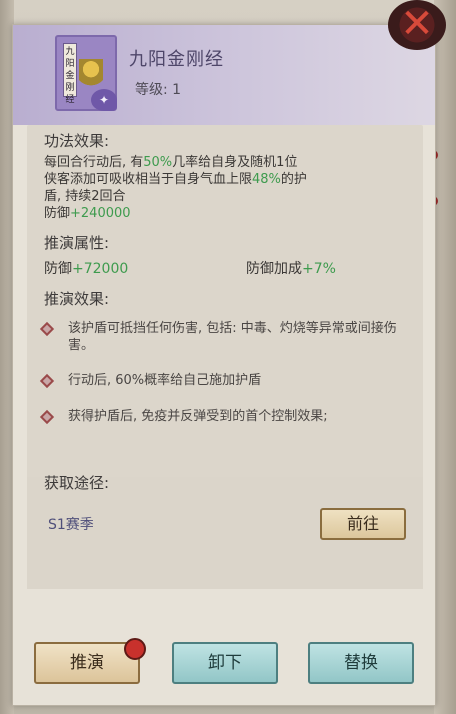  Describe the element at coordinates (135, 649) in the screenshot. I see `notification-dot-icon` at that location.